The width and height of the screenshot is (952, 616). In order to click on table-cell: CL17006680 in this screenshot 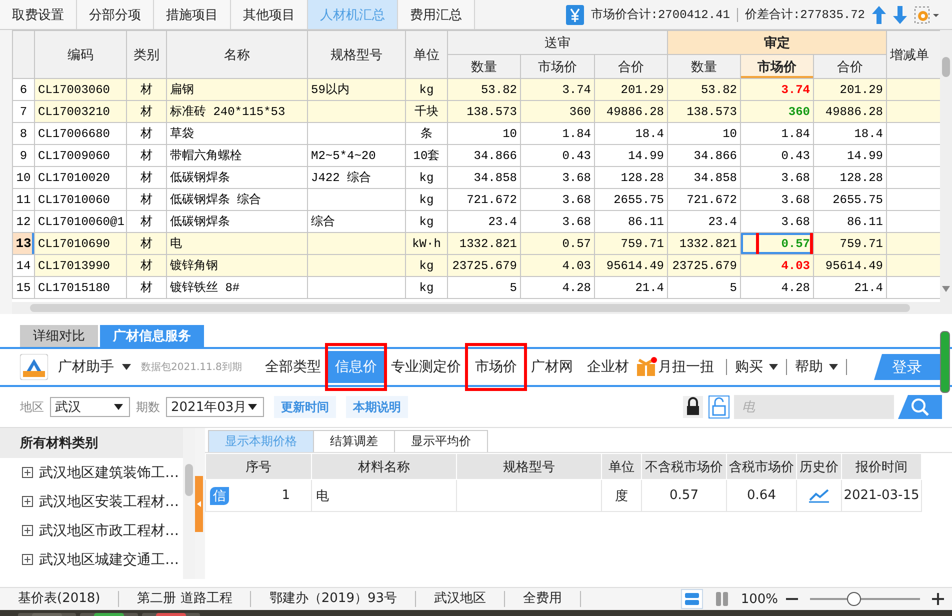, I will do `click(80, 133)`.